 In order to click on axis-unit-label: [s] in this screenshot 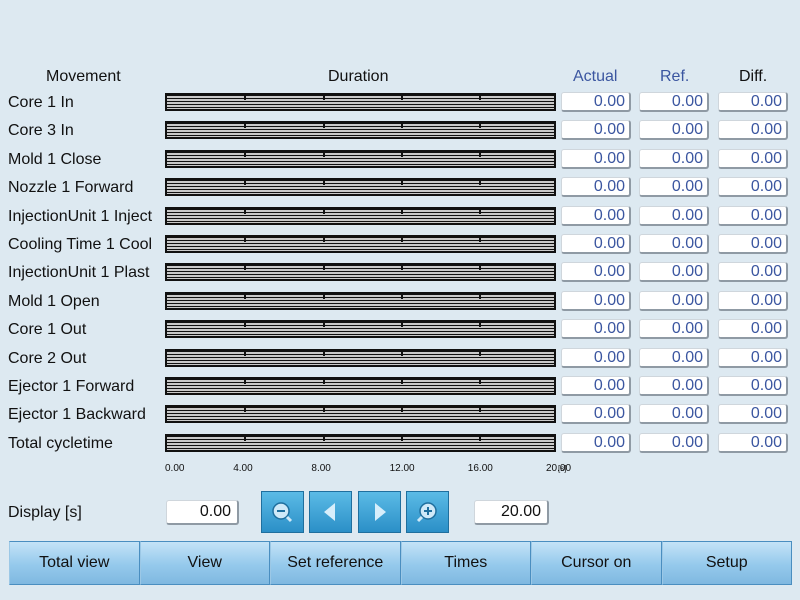, I will do `click(562, 468)`.